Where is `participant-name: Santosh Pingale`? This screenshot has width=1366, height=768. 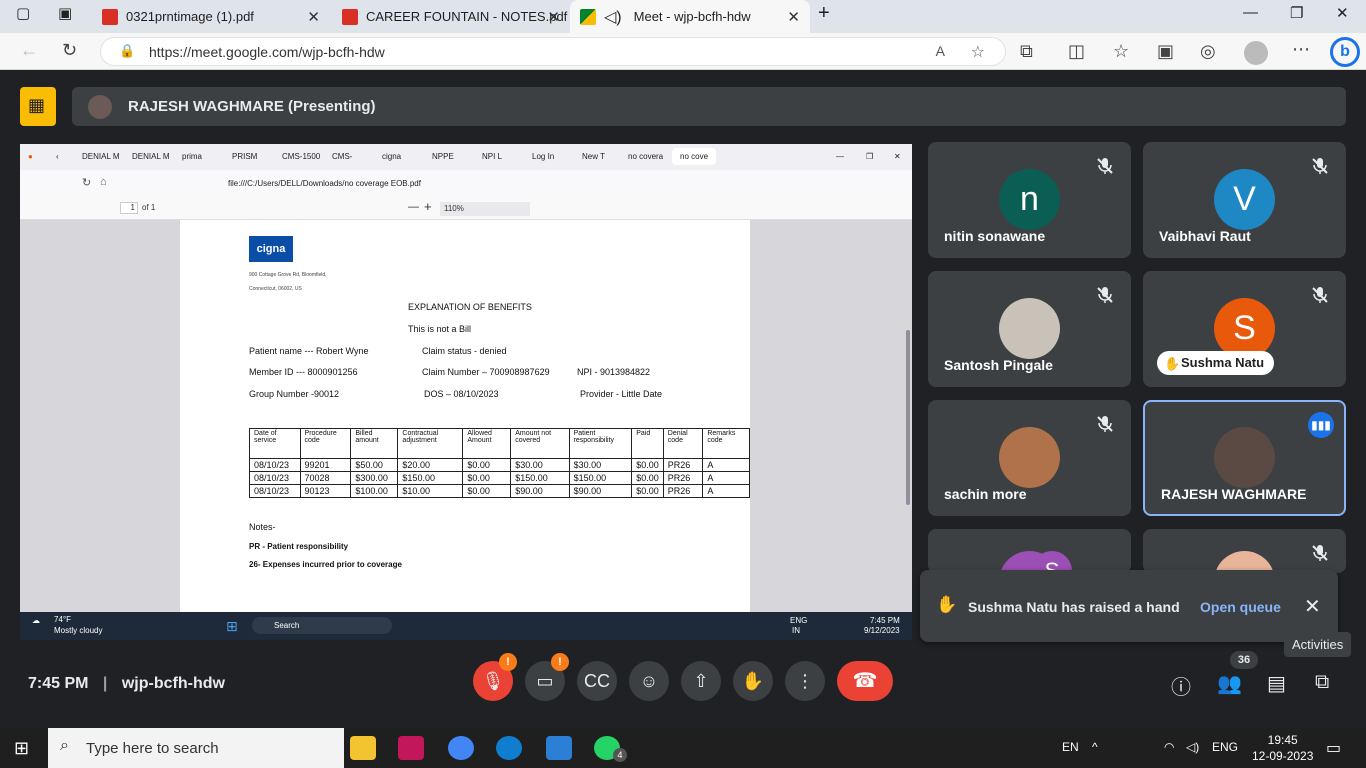
participant-name: Santosh Pingale is located at coordinates (998, 365).